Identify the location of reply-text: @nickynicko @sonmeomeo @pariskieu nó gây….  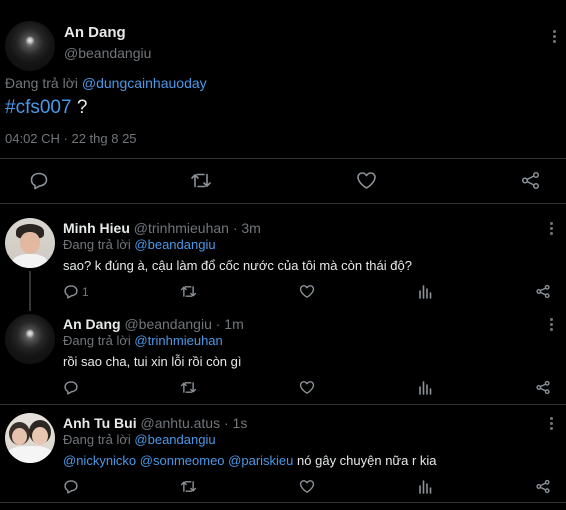
(250, 460).